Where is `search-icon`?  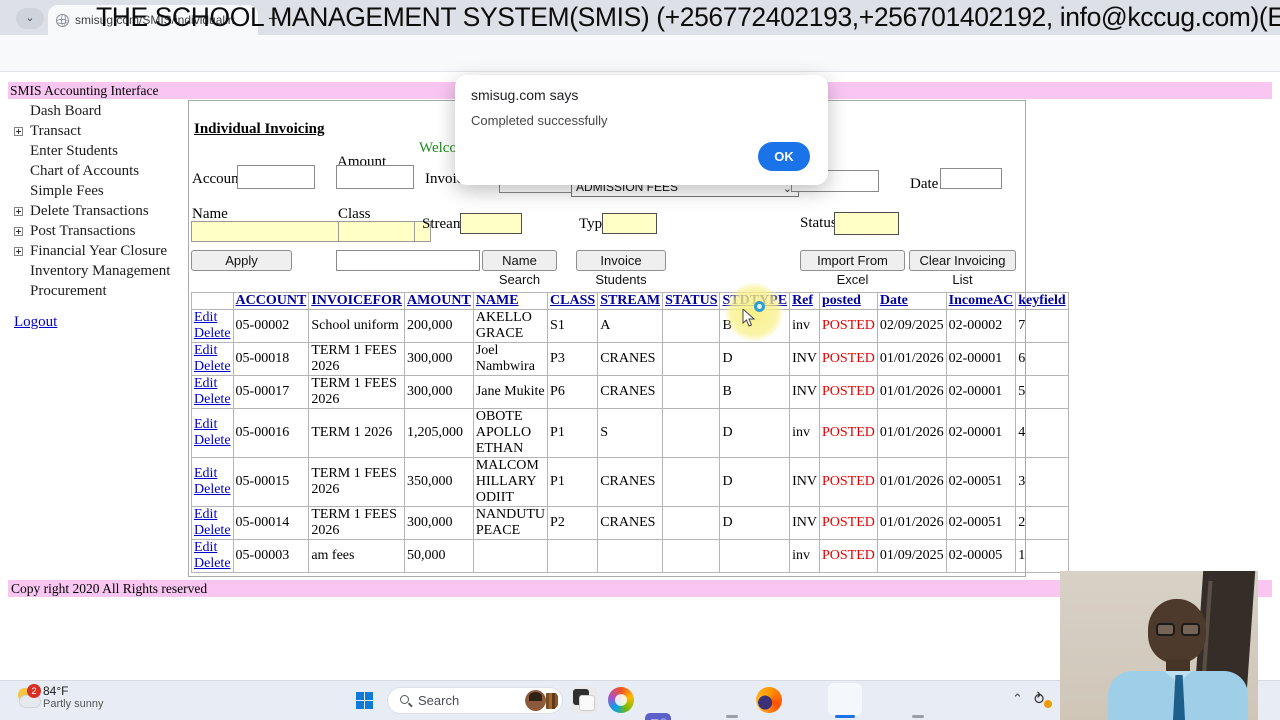
search-icon is located at coordinates (404, 699).